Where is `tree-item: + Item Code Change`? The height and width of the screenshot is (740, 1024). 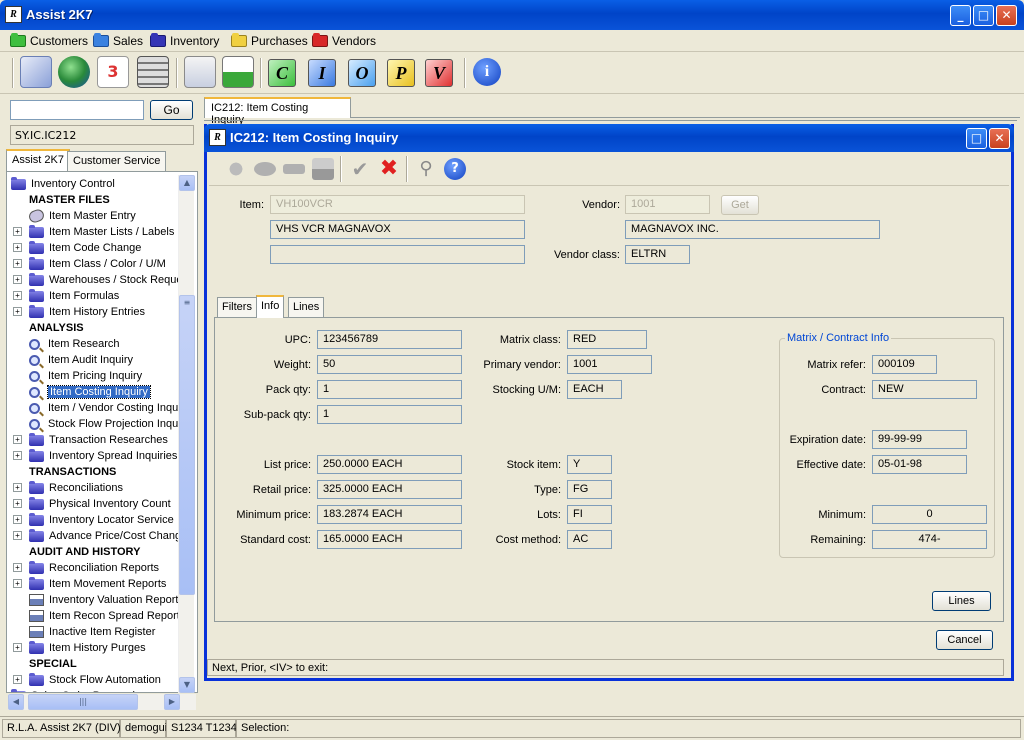 tree-item: + Item Code Change is located at coordinates (77, 248).